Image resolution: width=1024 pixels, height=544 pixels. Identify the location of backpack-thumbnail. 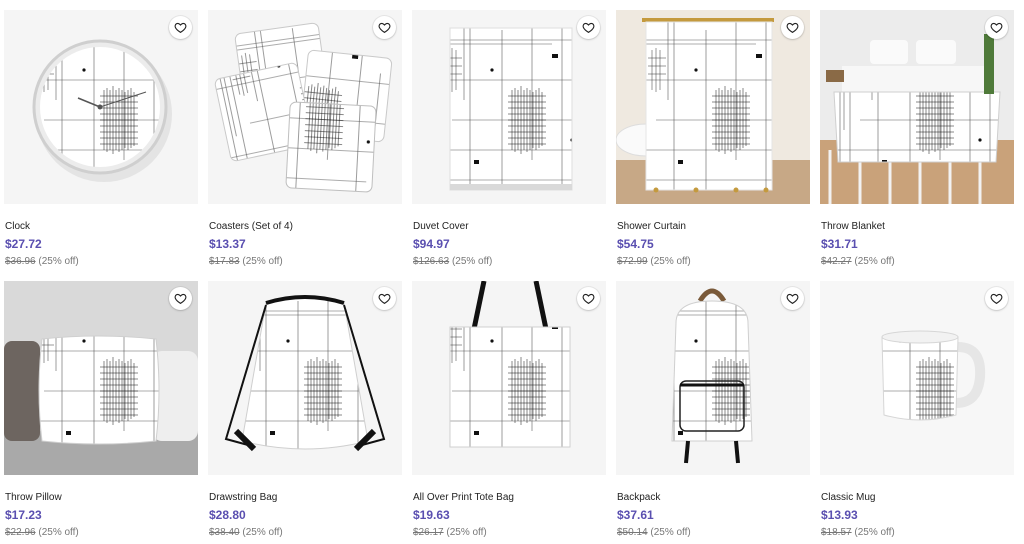
(713, 378).